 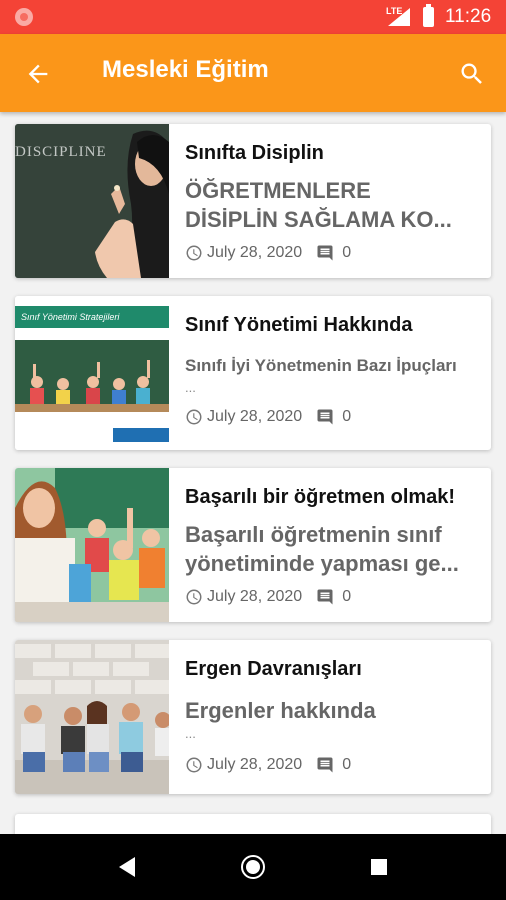 What do you see at coordinates (185, 69) in the screenshot?
I see `page-title: Mesleki Eğitim` at bounding box center [185, 69].